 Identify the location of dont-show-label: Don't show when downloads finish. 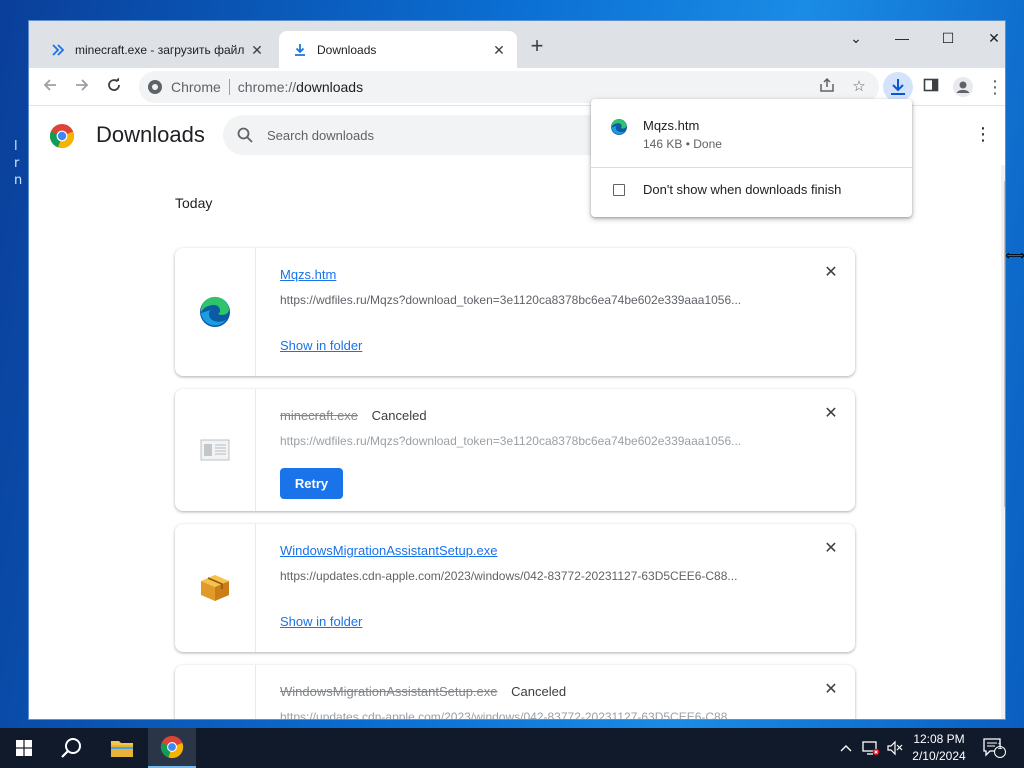
(742, 189).